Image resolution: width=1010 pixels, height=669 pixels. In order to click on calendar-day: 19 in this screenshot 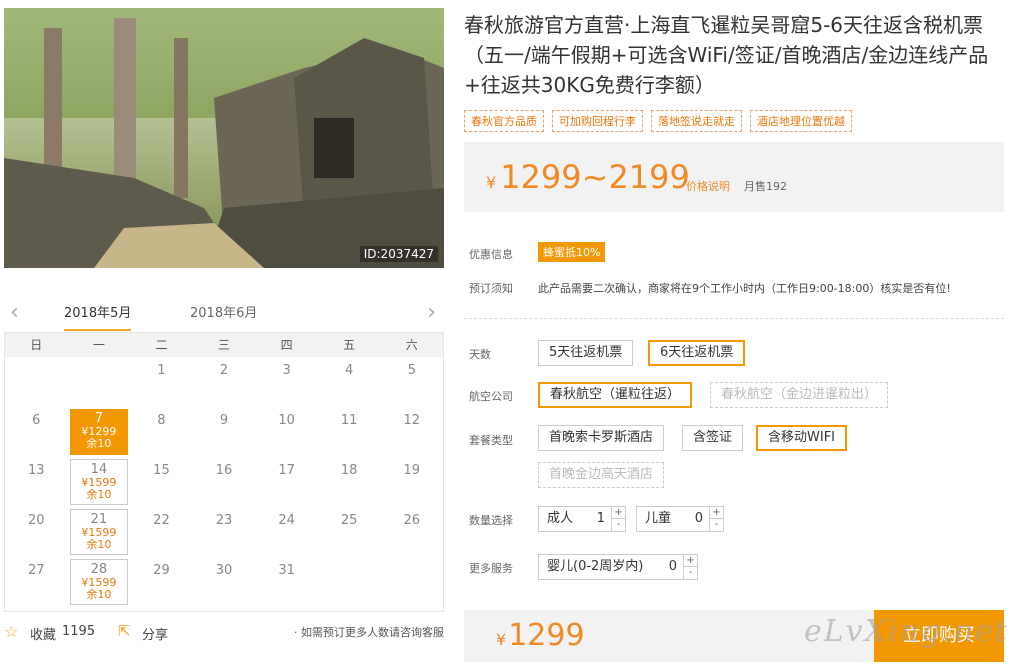, I will do `click(411, 482)`.